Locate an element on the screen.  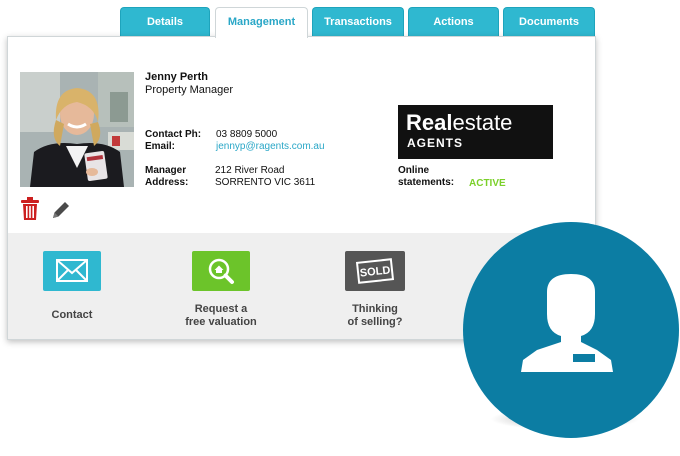
tab-transactions: Transactions is located at coordinates (358, 22).